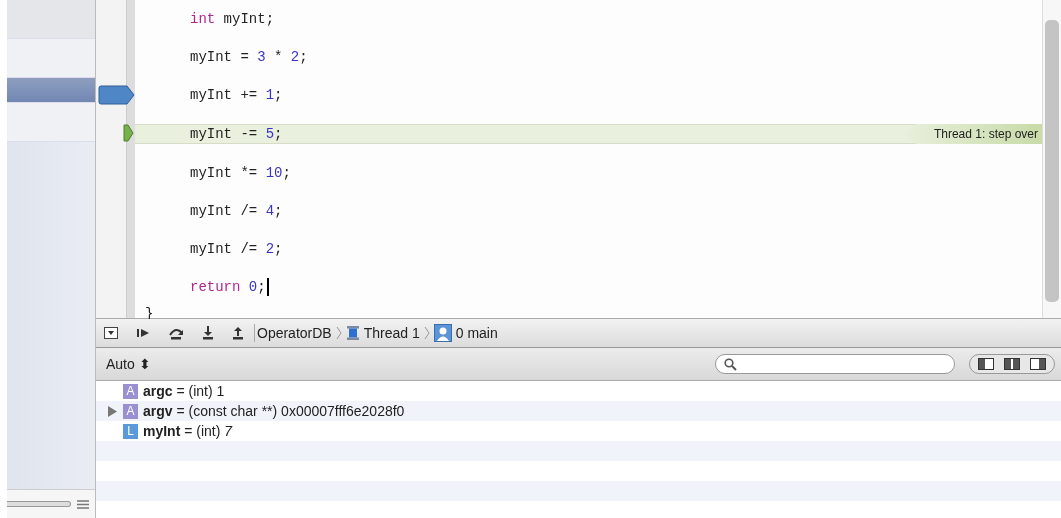  Describe the element at coordinates (236, 249) in the screenshot. I see `code-line: myInt /= 2;` at that location.